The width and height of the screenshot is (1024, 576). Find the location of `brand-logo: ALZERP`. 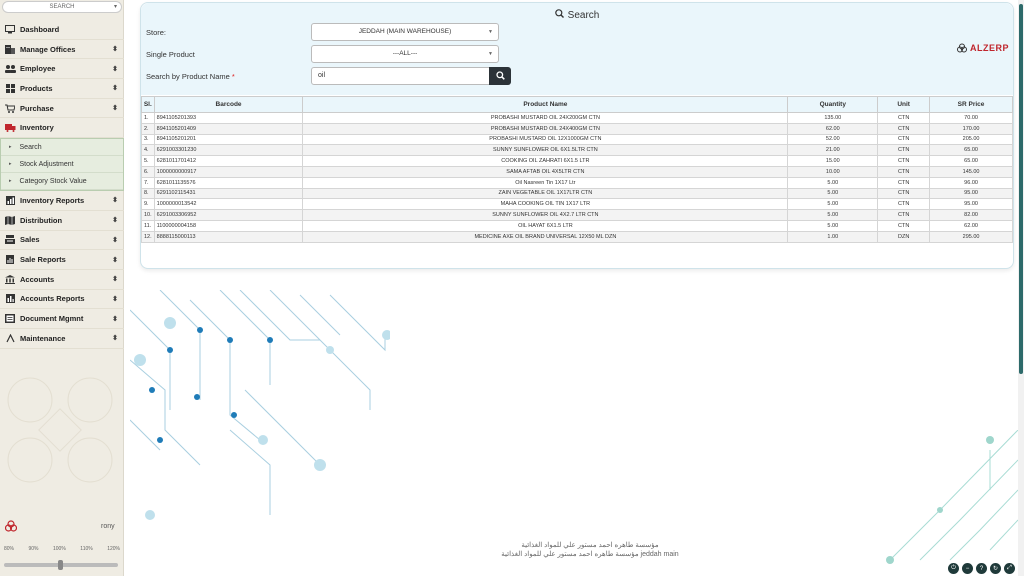

brand-logo: ALZERP is located at coordinates (983, 48).